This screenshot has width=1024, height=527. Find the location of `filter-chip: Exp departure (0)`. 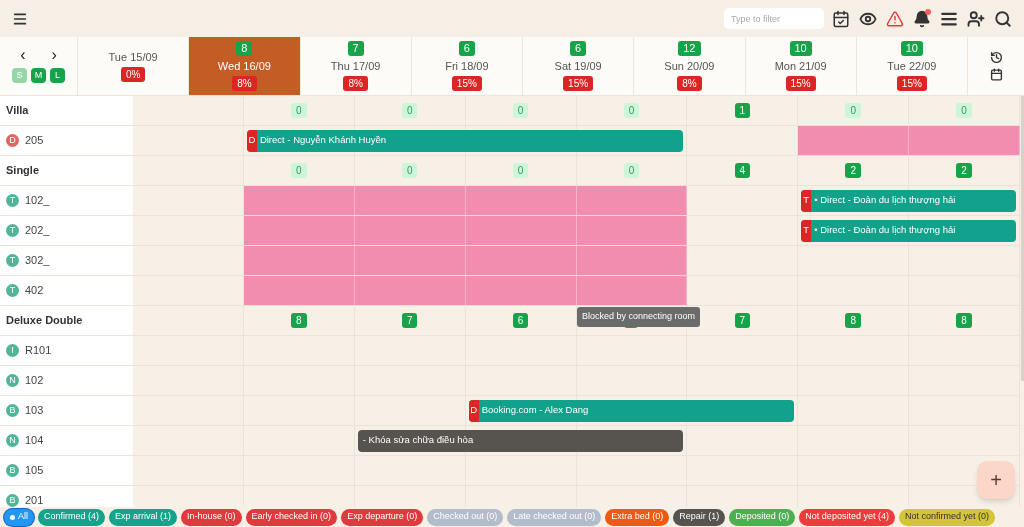

filter-chip: Exp departure (0) is located at coordinates (382, 517).